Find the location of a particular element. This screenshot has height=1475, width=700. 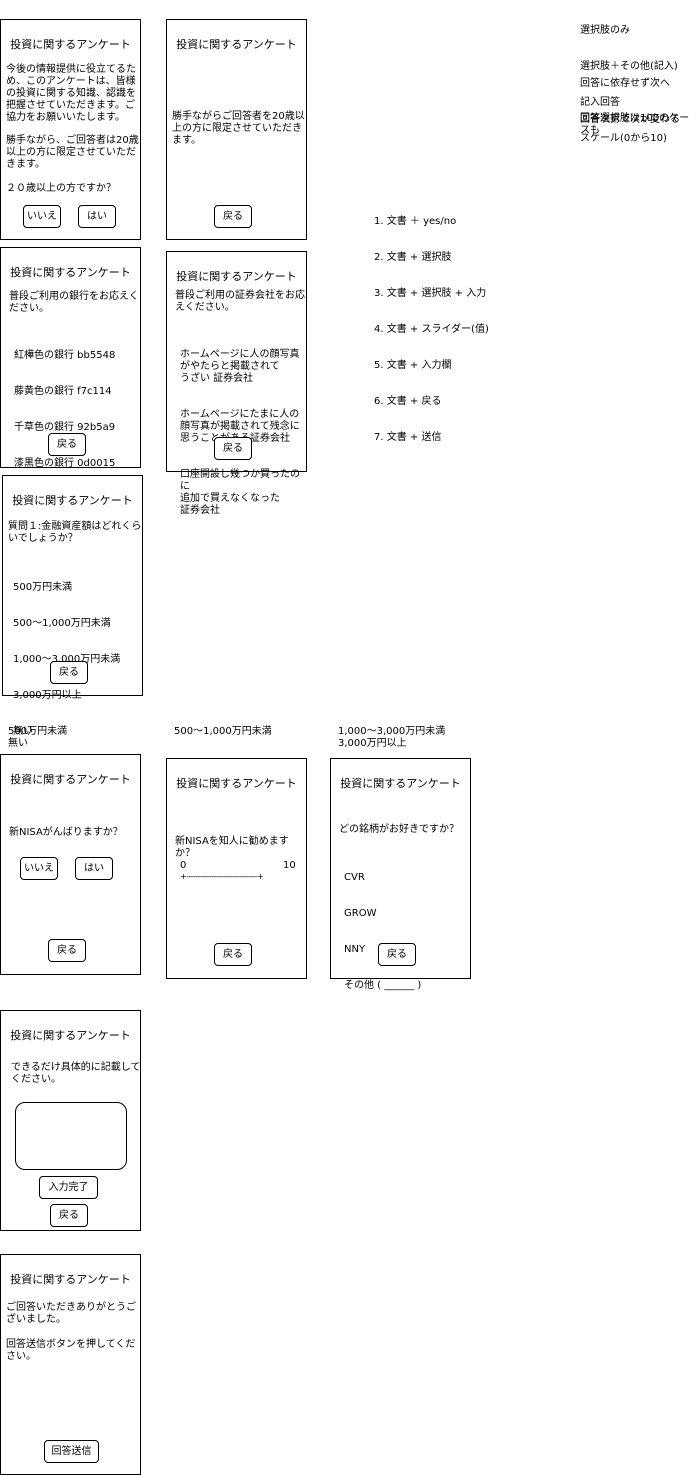

send-answers-button: 回答送信 is located at coordinates (71, 1451).